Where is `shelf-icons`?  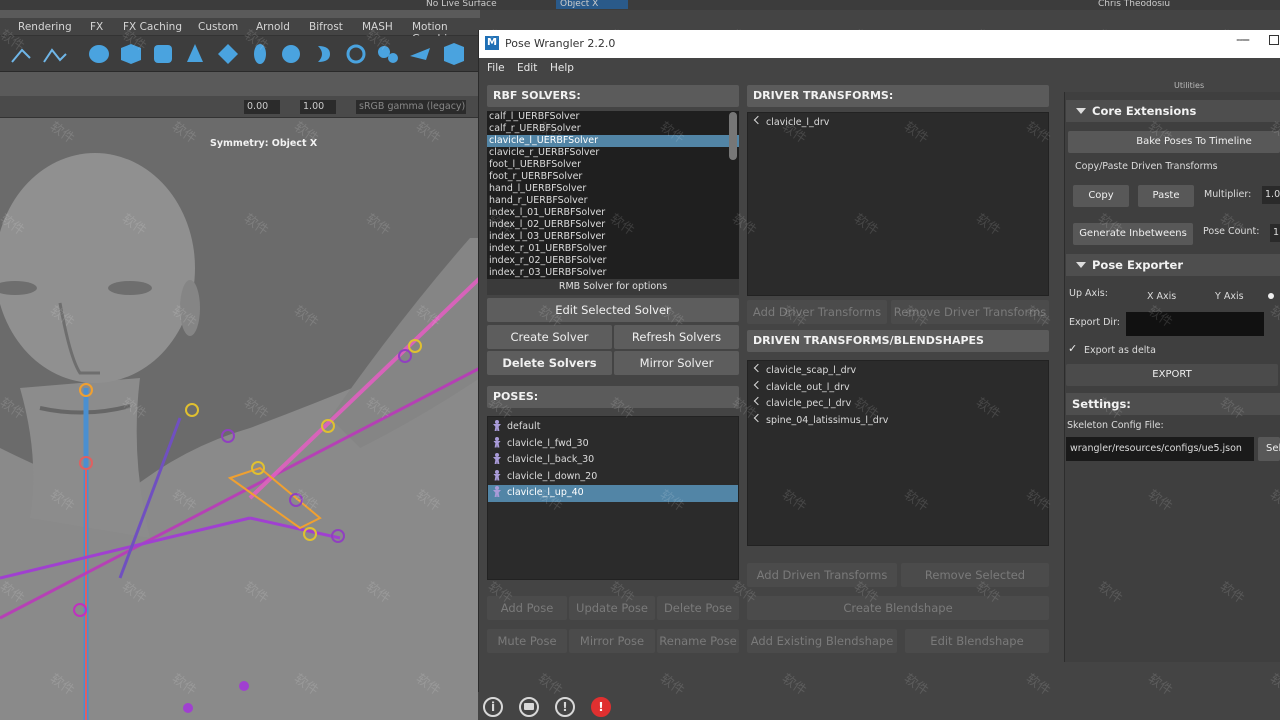 shelf-icons is located at coordinates (237, 54).